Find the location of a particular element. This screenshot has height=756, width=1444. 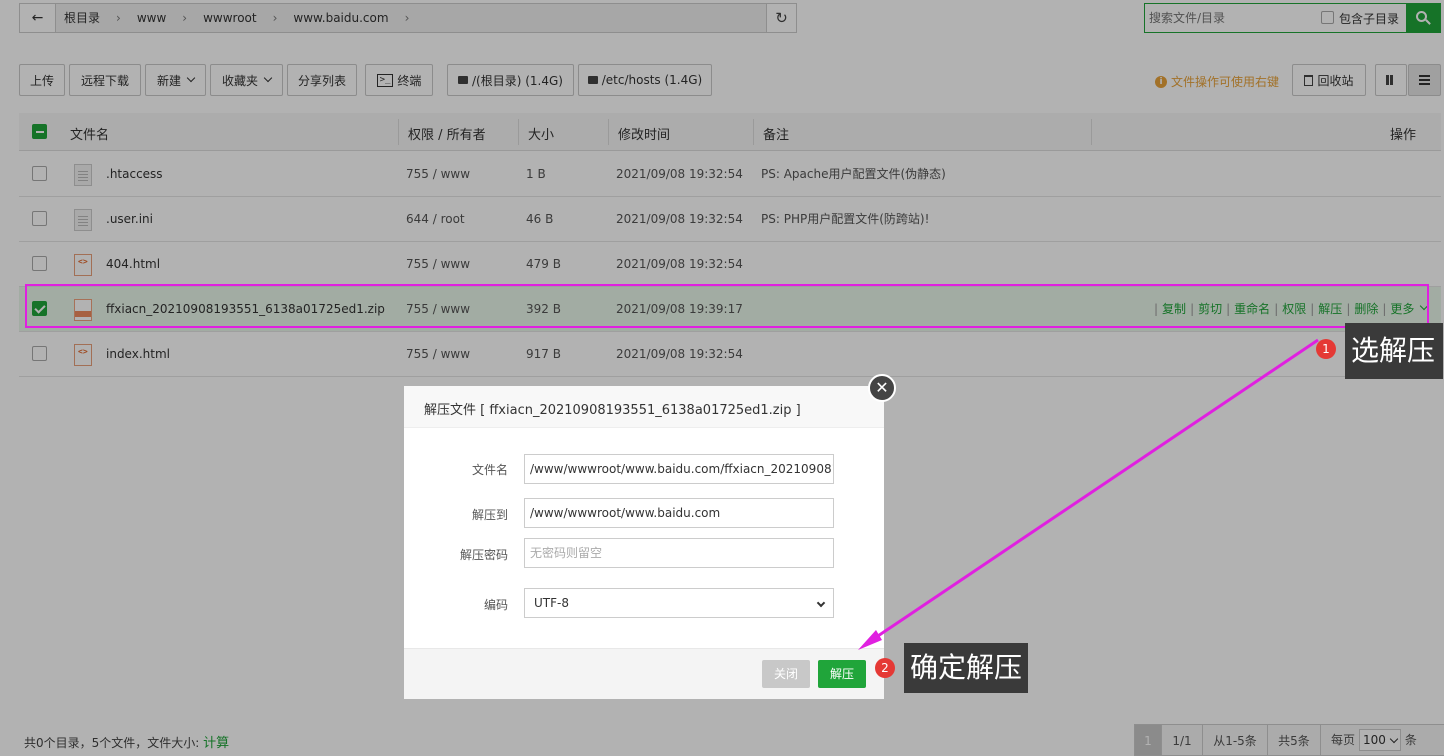

annotation-arrow is located at coordinates (1088, 494).